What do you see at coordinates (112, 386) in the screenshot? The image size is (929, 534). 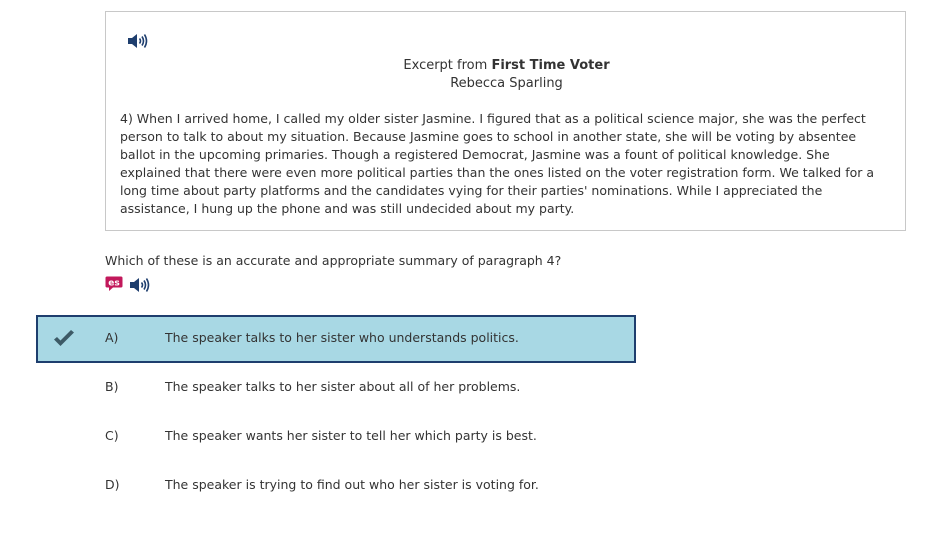 I see `choice-letter: B)` at bounding box center [112, 386].